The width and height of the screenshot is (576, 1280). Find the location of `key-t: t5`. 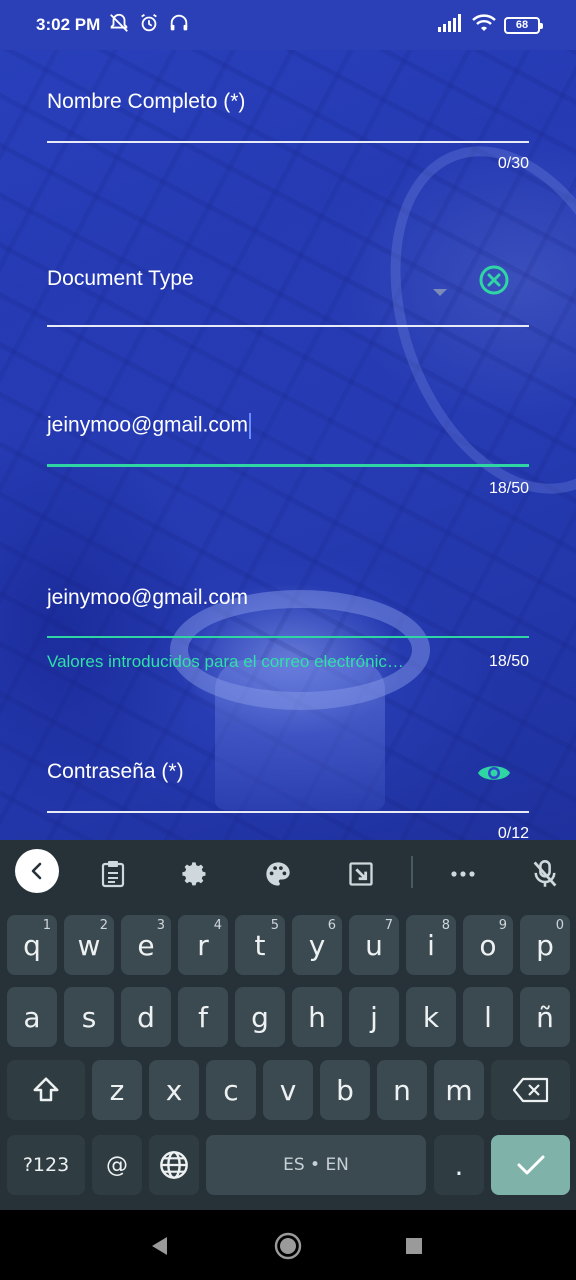

key-t: t5 is located at coordinates (260, 945).